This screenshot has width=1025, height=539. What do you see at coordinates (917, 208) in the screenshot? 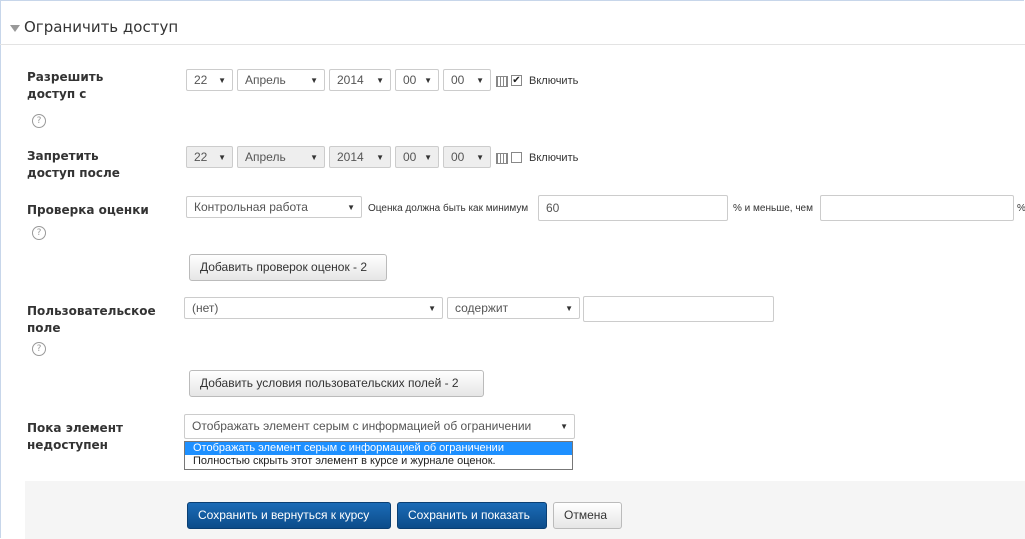
I see `grade-max-input` at bounding box center [917, 208].